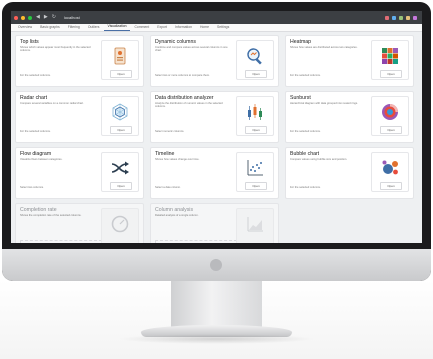 The height and width of the screenshot is (359, 433). I want to click on card-description: Visualize flows between categories., so click(41, 159).